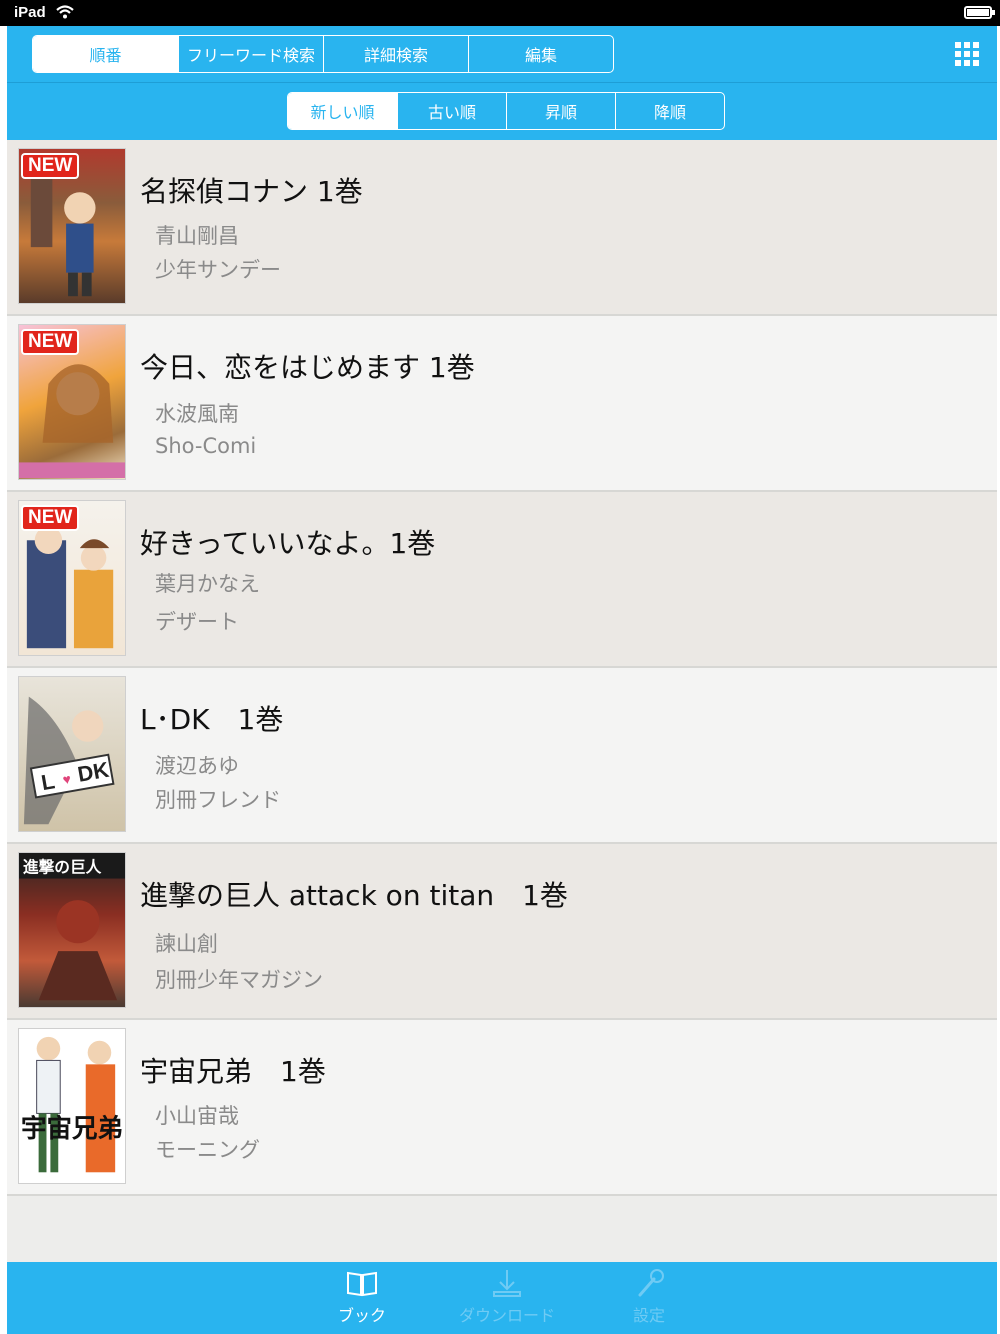  What do you see at coordinates (395, 54) in the screenshot?
I see `segment-advanced-search: 詳細検索` at bounding box center [395, 54].